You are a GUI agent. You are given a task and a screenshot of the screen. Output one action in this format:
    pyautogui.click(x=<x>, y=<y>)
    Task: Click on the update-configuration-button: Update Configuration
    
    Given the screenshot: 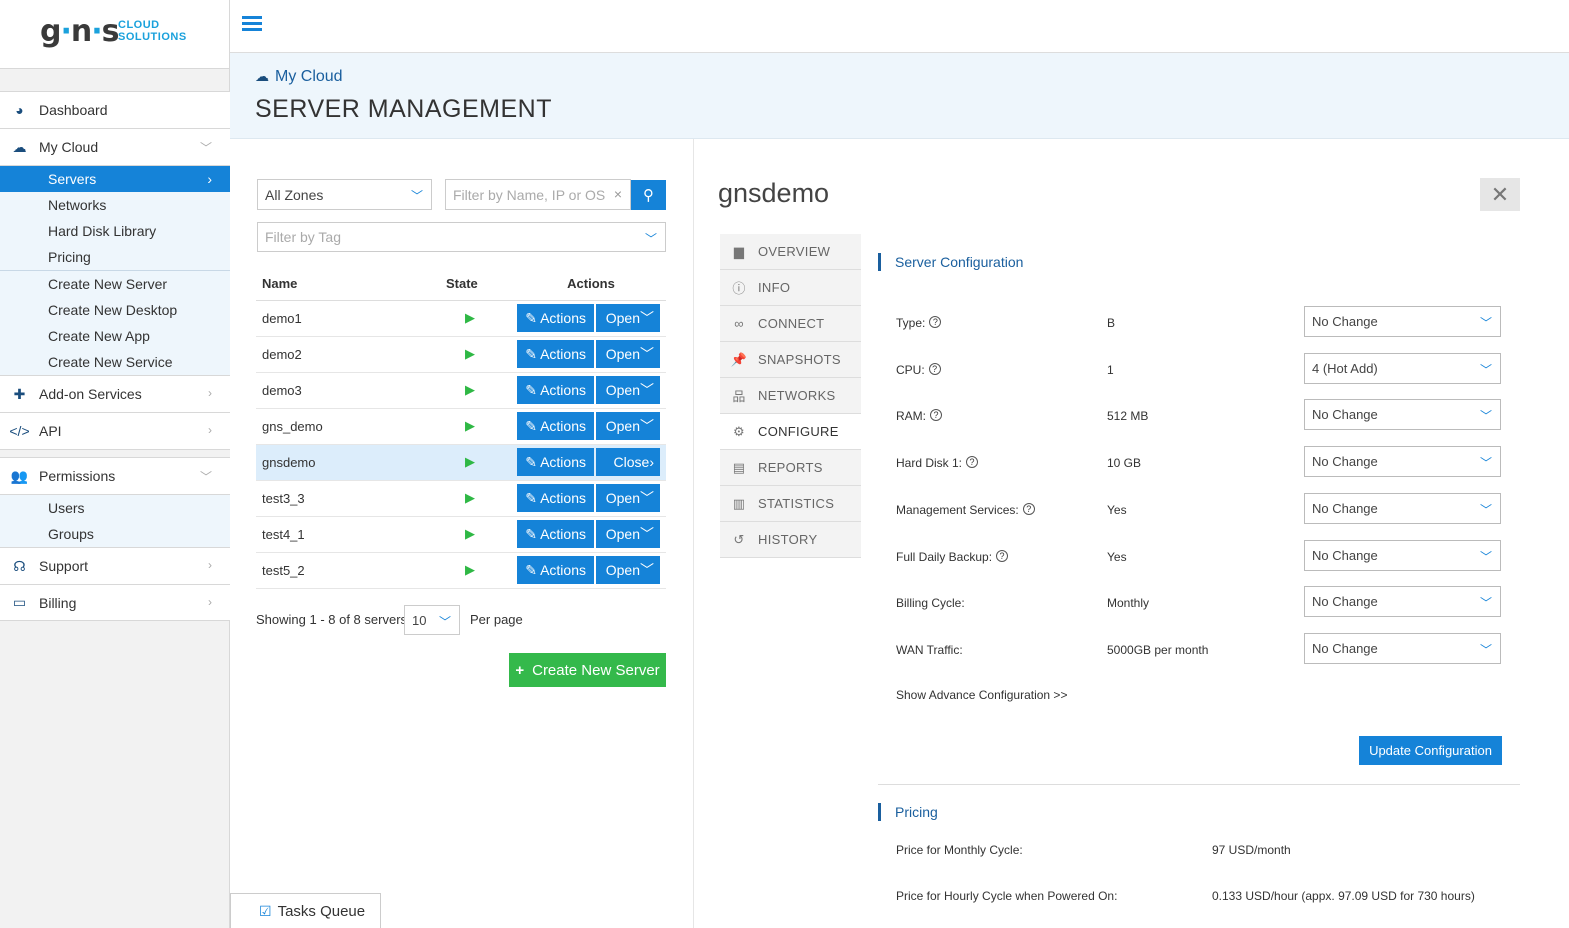 What is the action you would take?
    pyautogui.click(x=1430, y=750)
    